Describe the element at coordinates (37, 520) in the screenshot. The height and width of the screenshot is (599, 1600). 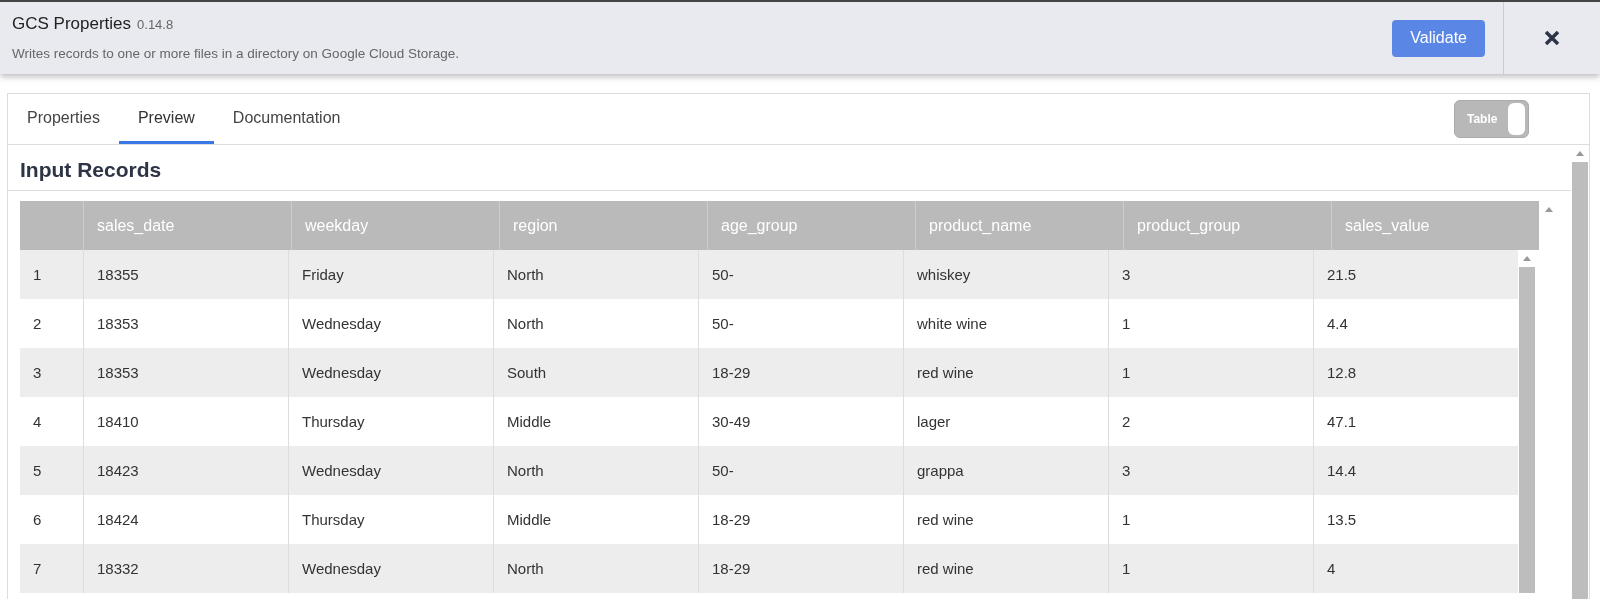
I see `table-cell-text: 6` at that location.